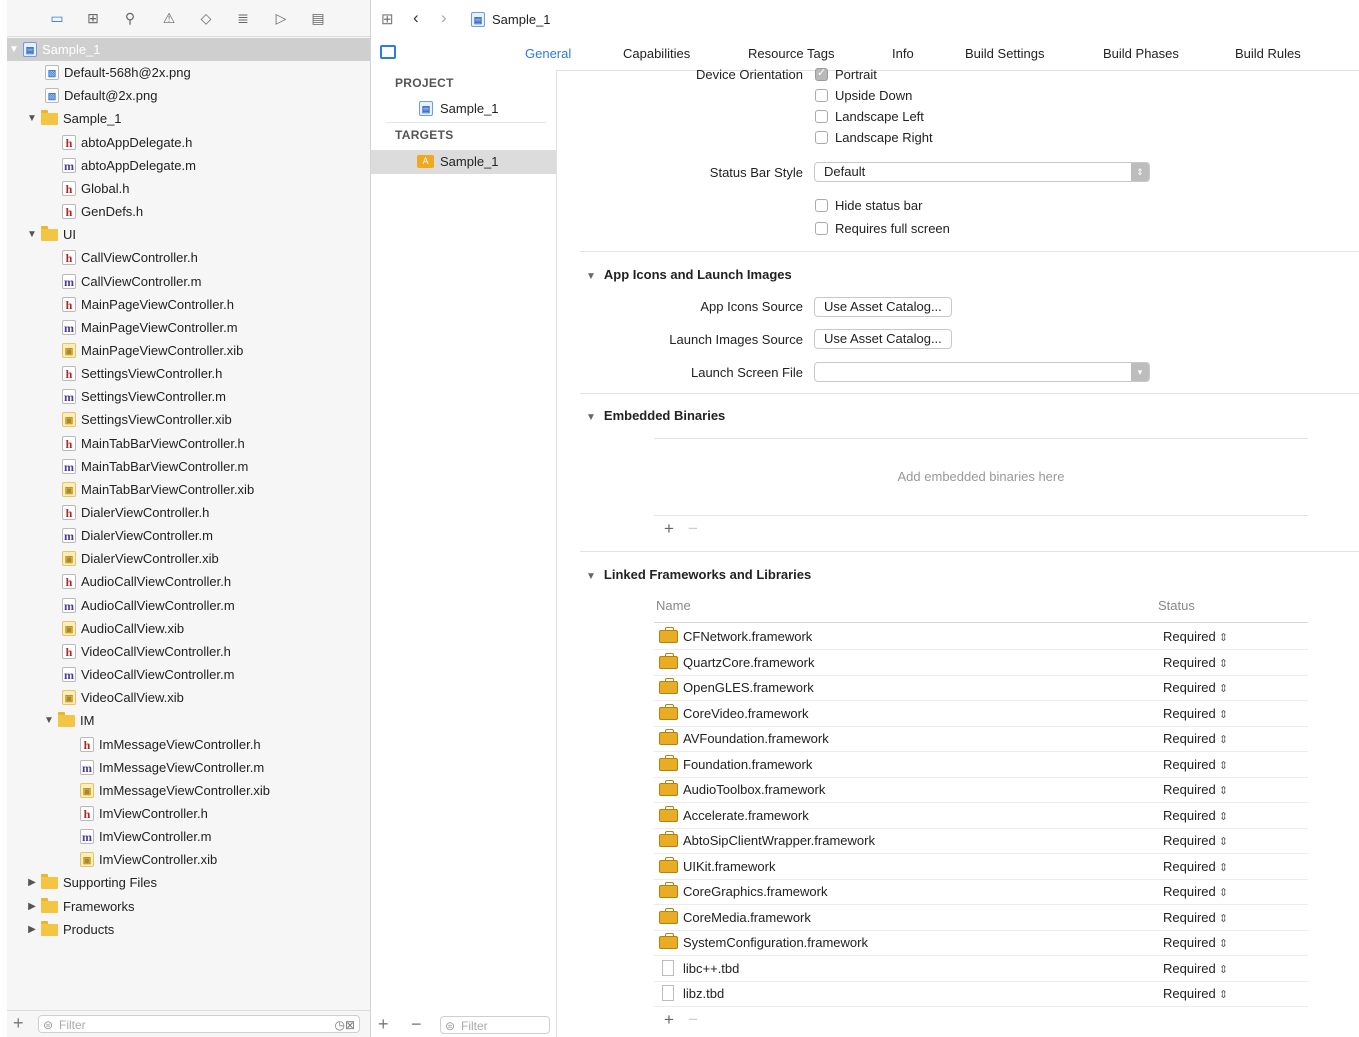  Describe the element at coordinates (18, 1023) in the screenshot. I see `add-icon: +` at that location.